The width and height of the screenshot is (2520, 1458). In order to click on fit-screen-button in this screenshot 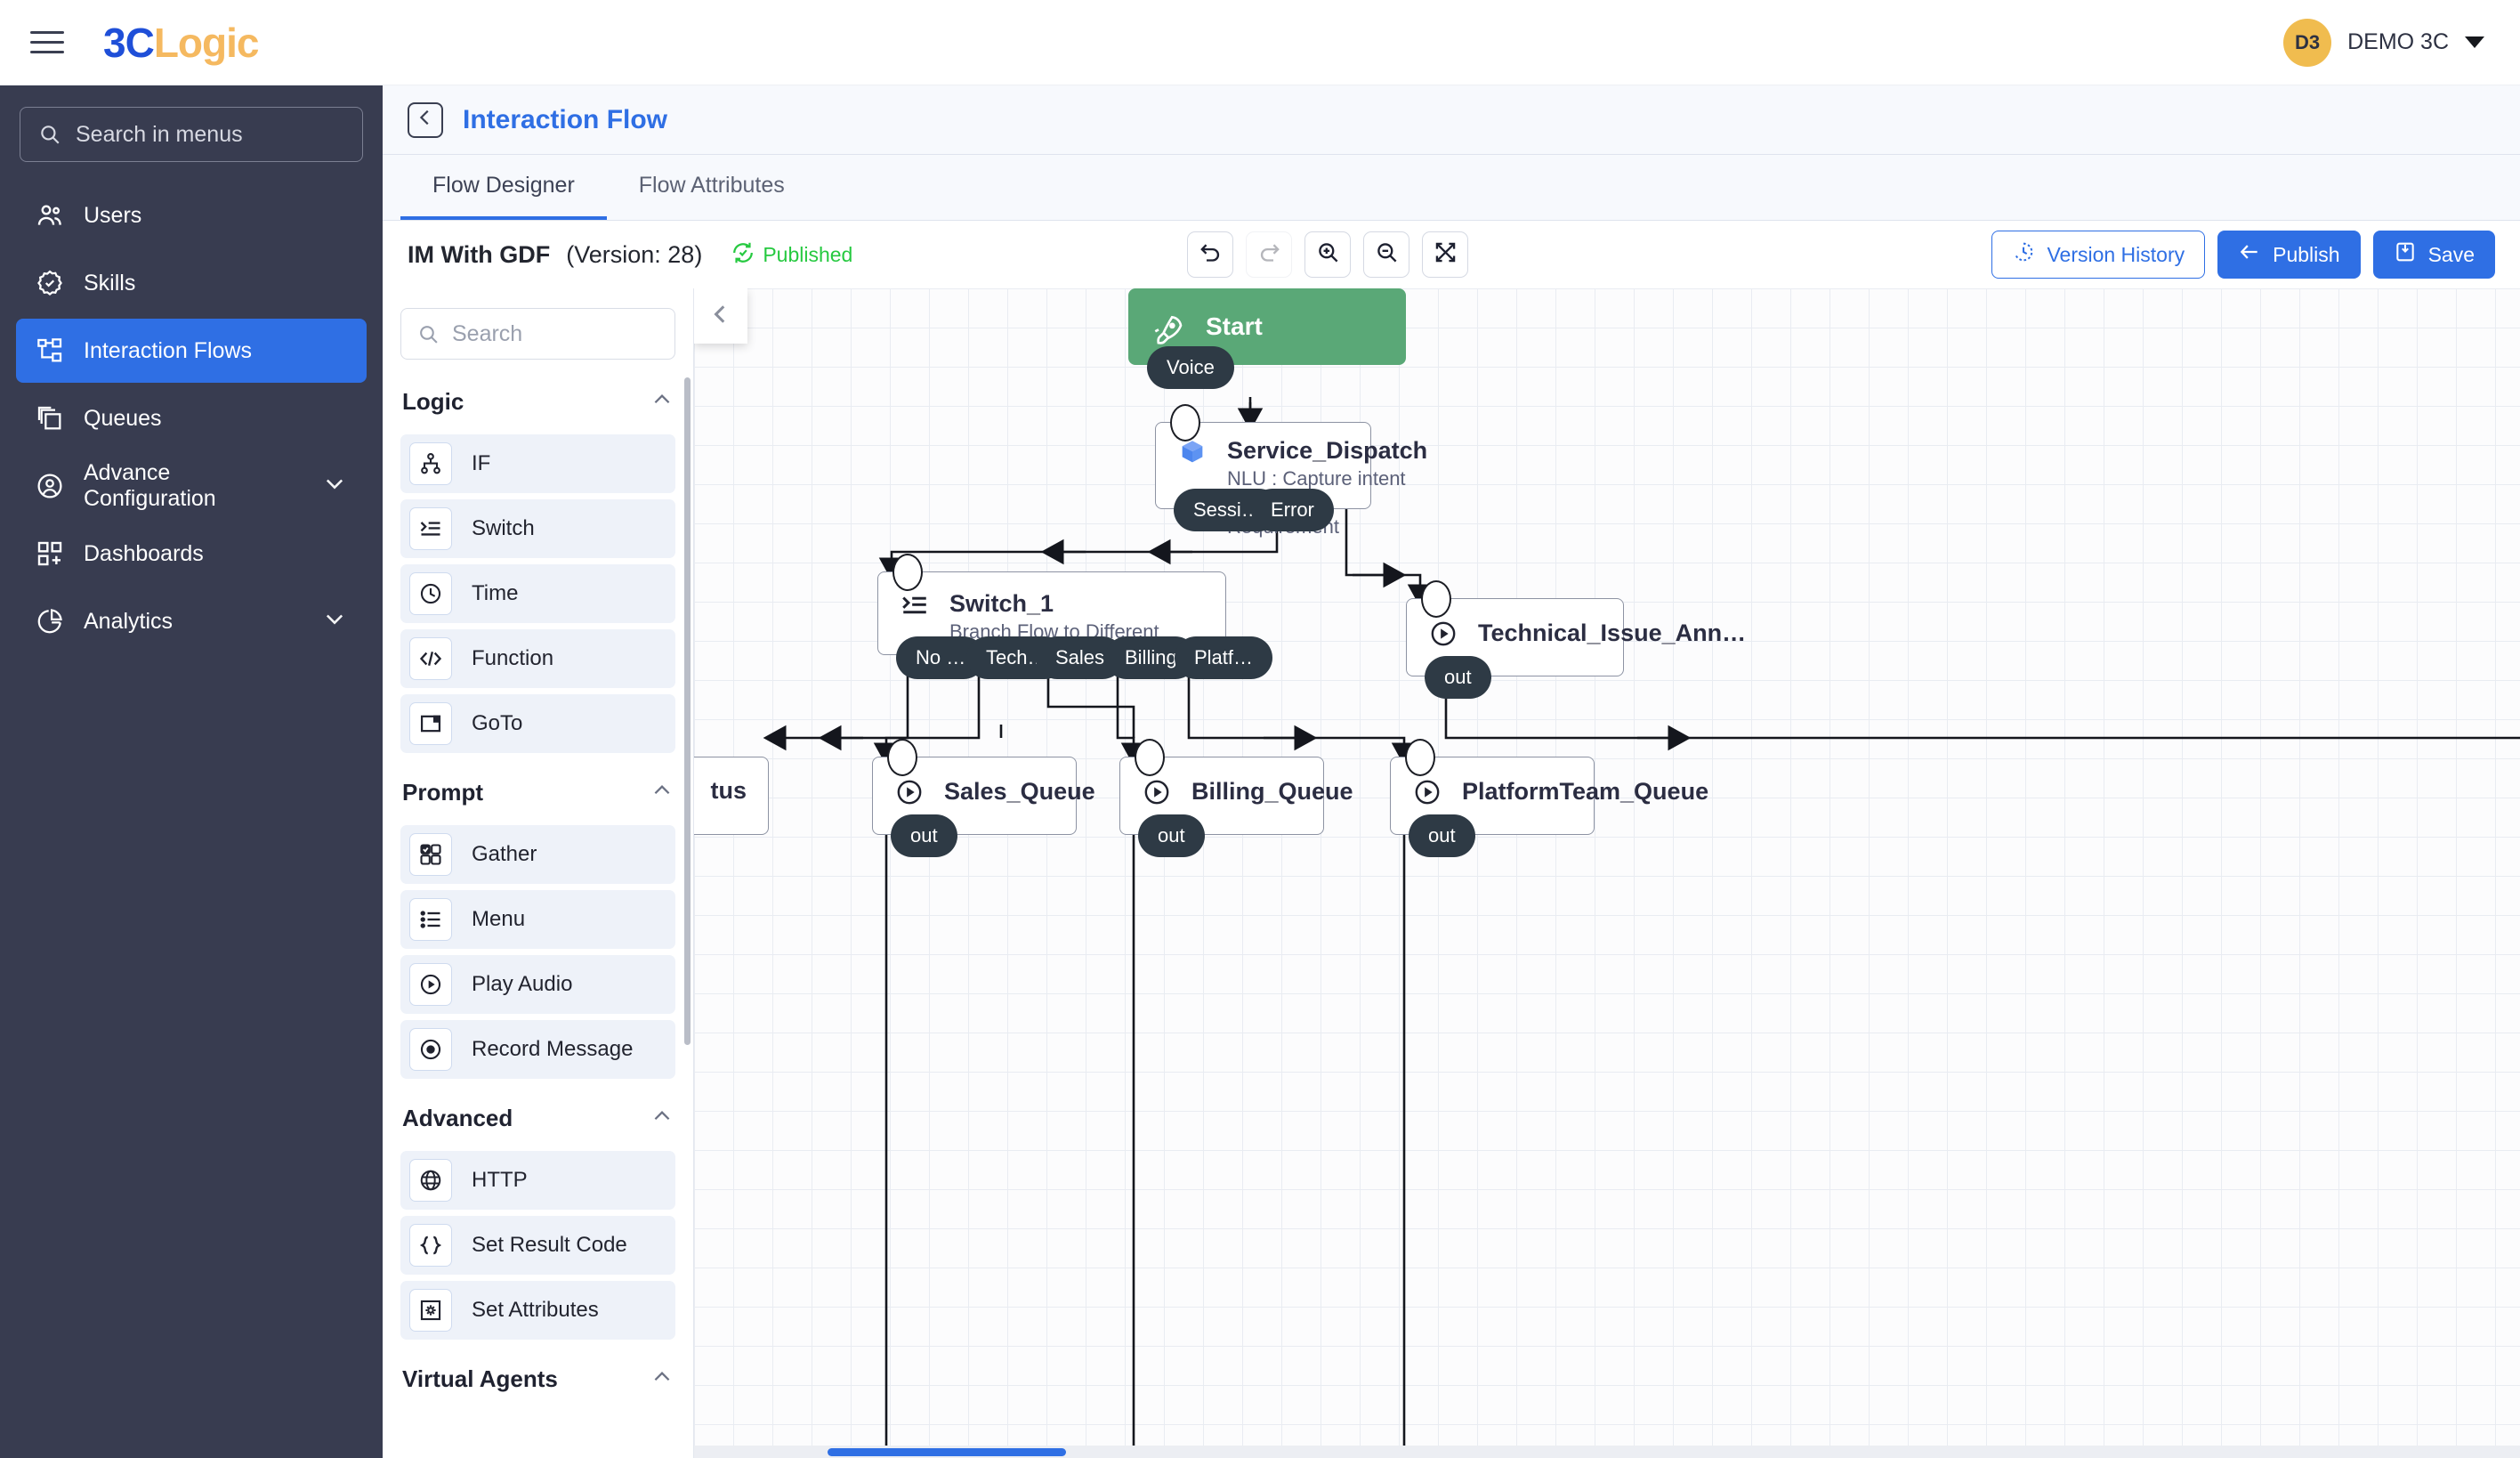, I will do `click(1445, 255)`.